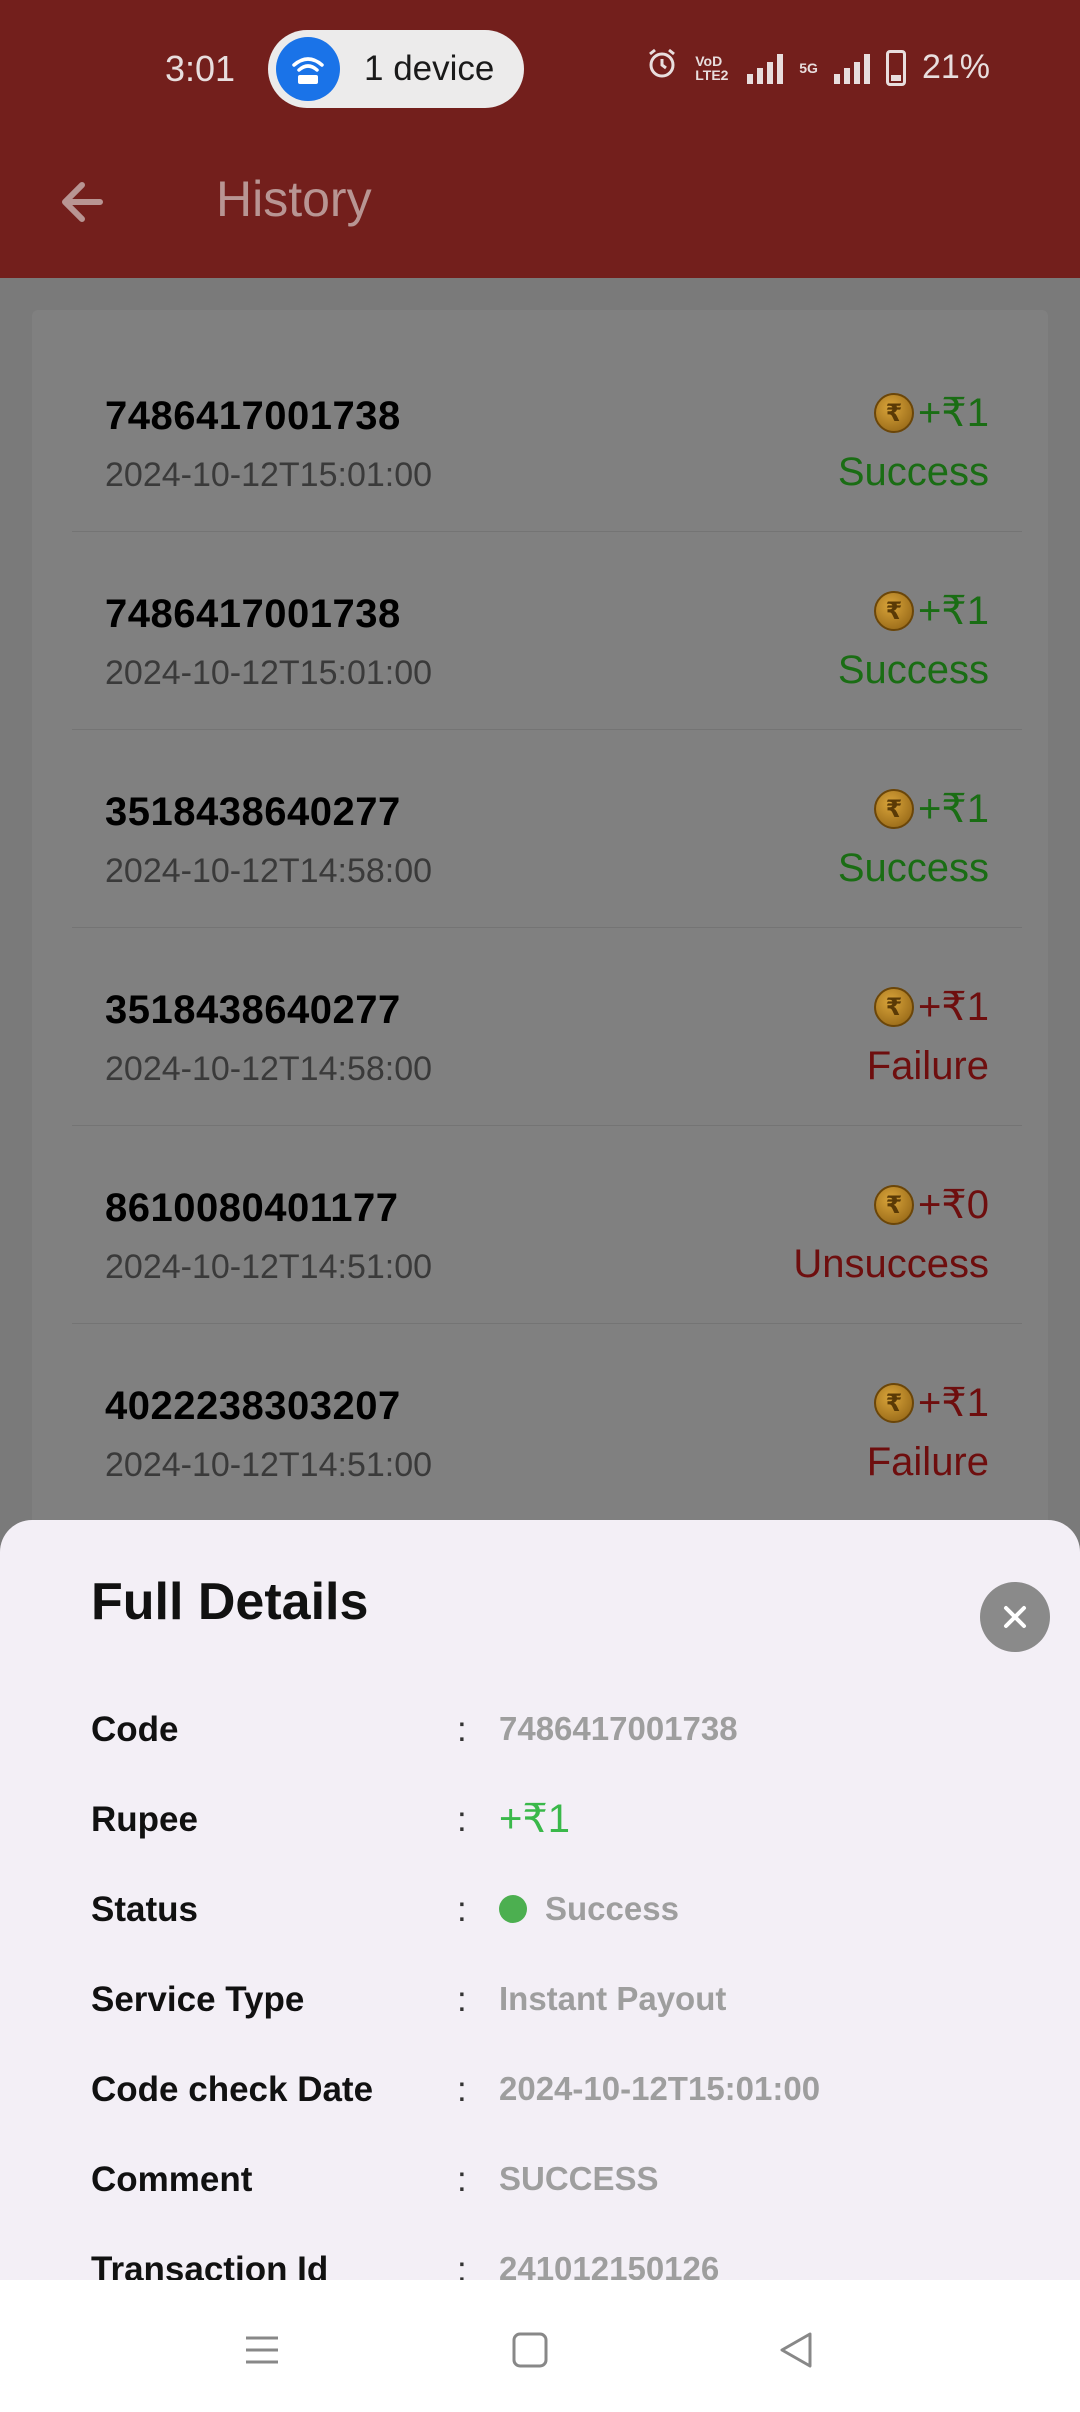 The image size is (1080, 2412). Describe the element at coordinates (1015, 1617) in the screenshot. I see `close-icon` at that location.